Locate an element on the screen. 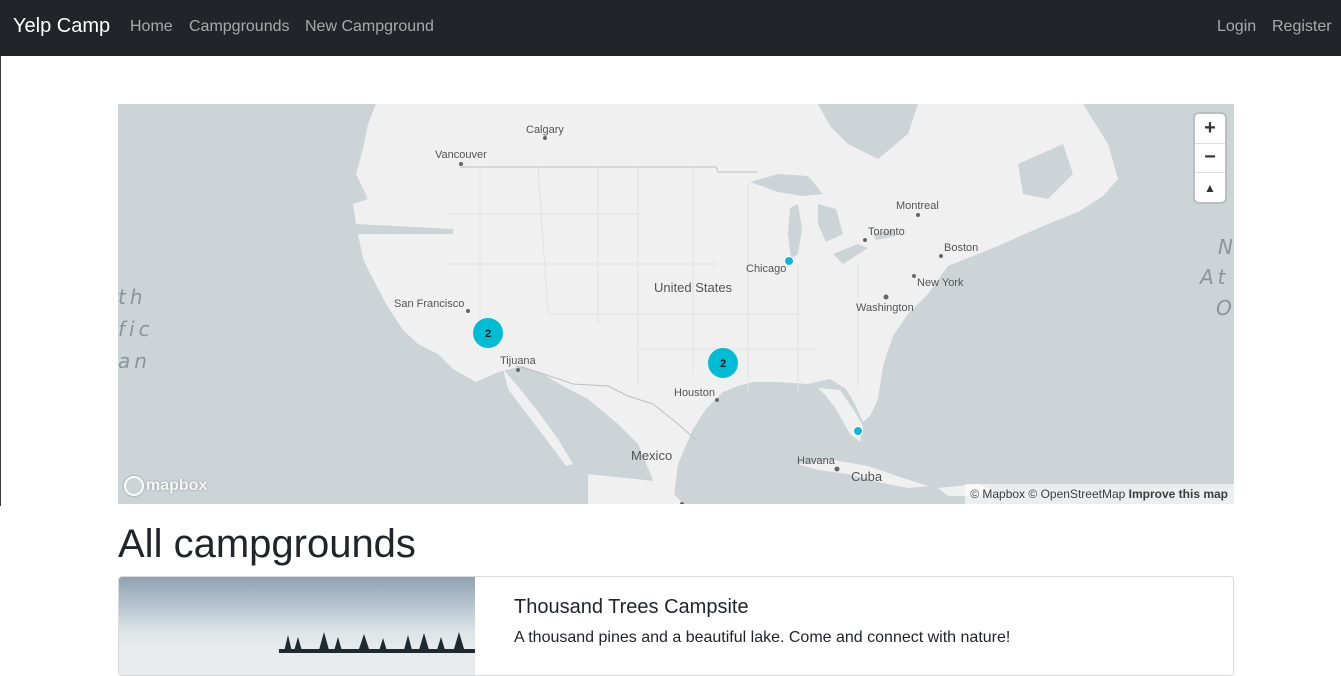  map-label-united-states: United States is located at coordinates (693, 287).